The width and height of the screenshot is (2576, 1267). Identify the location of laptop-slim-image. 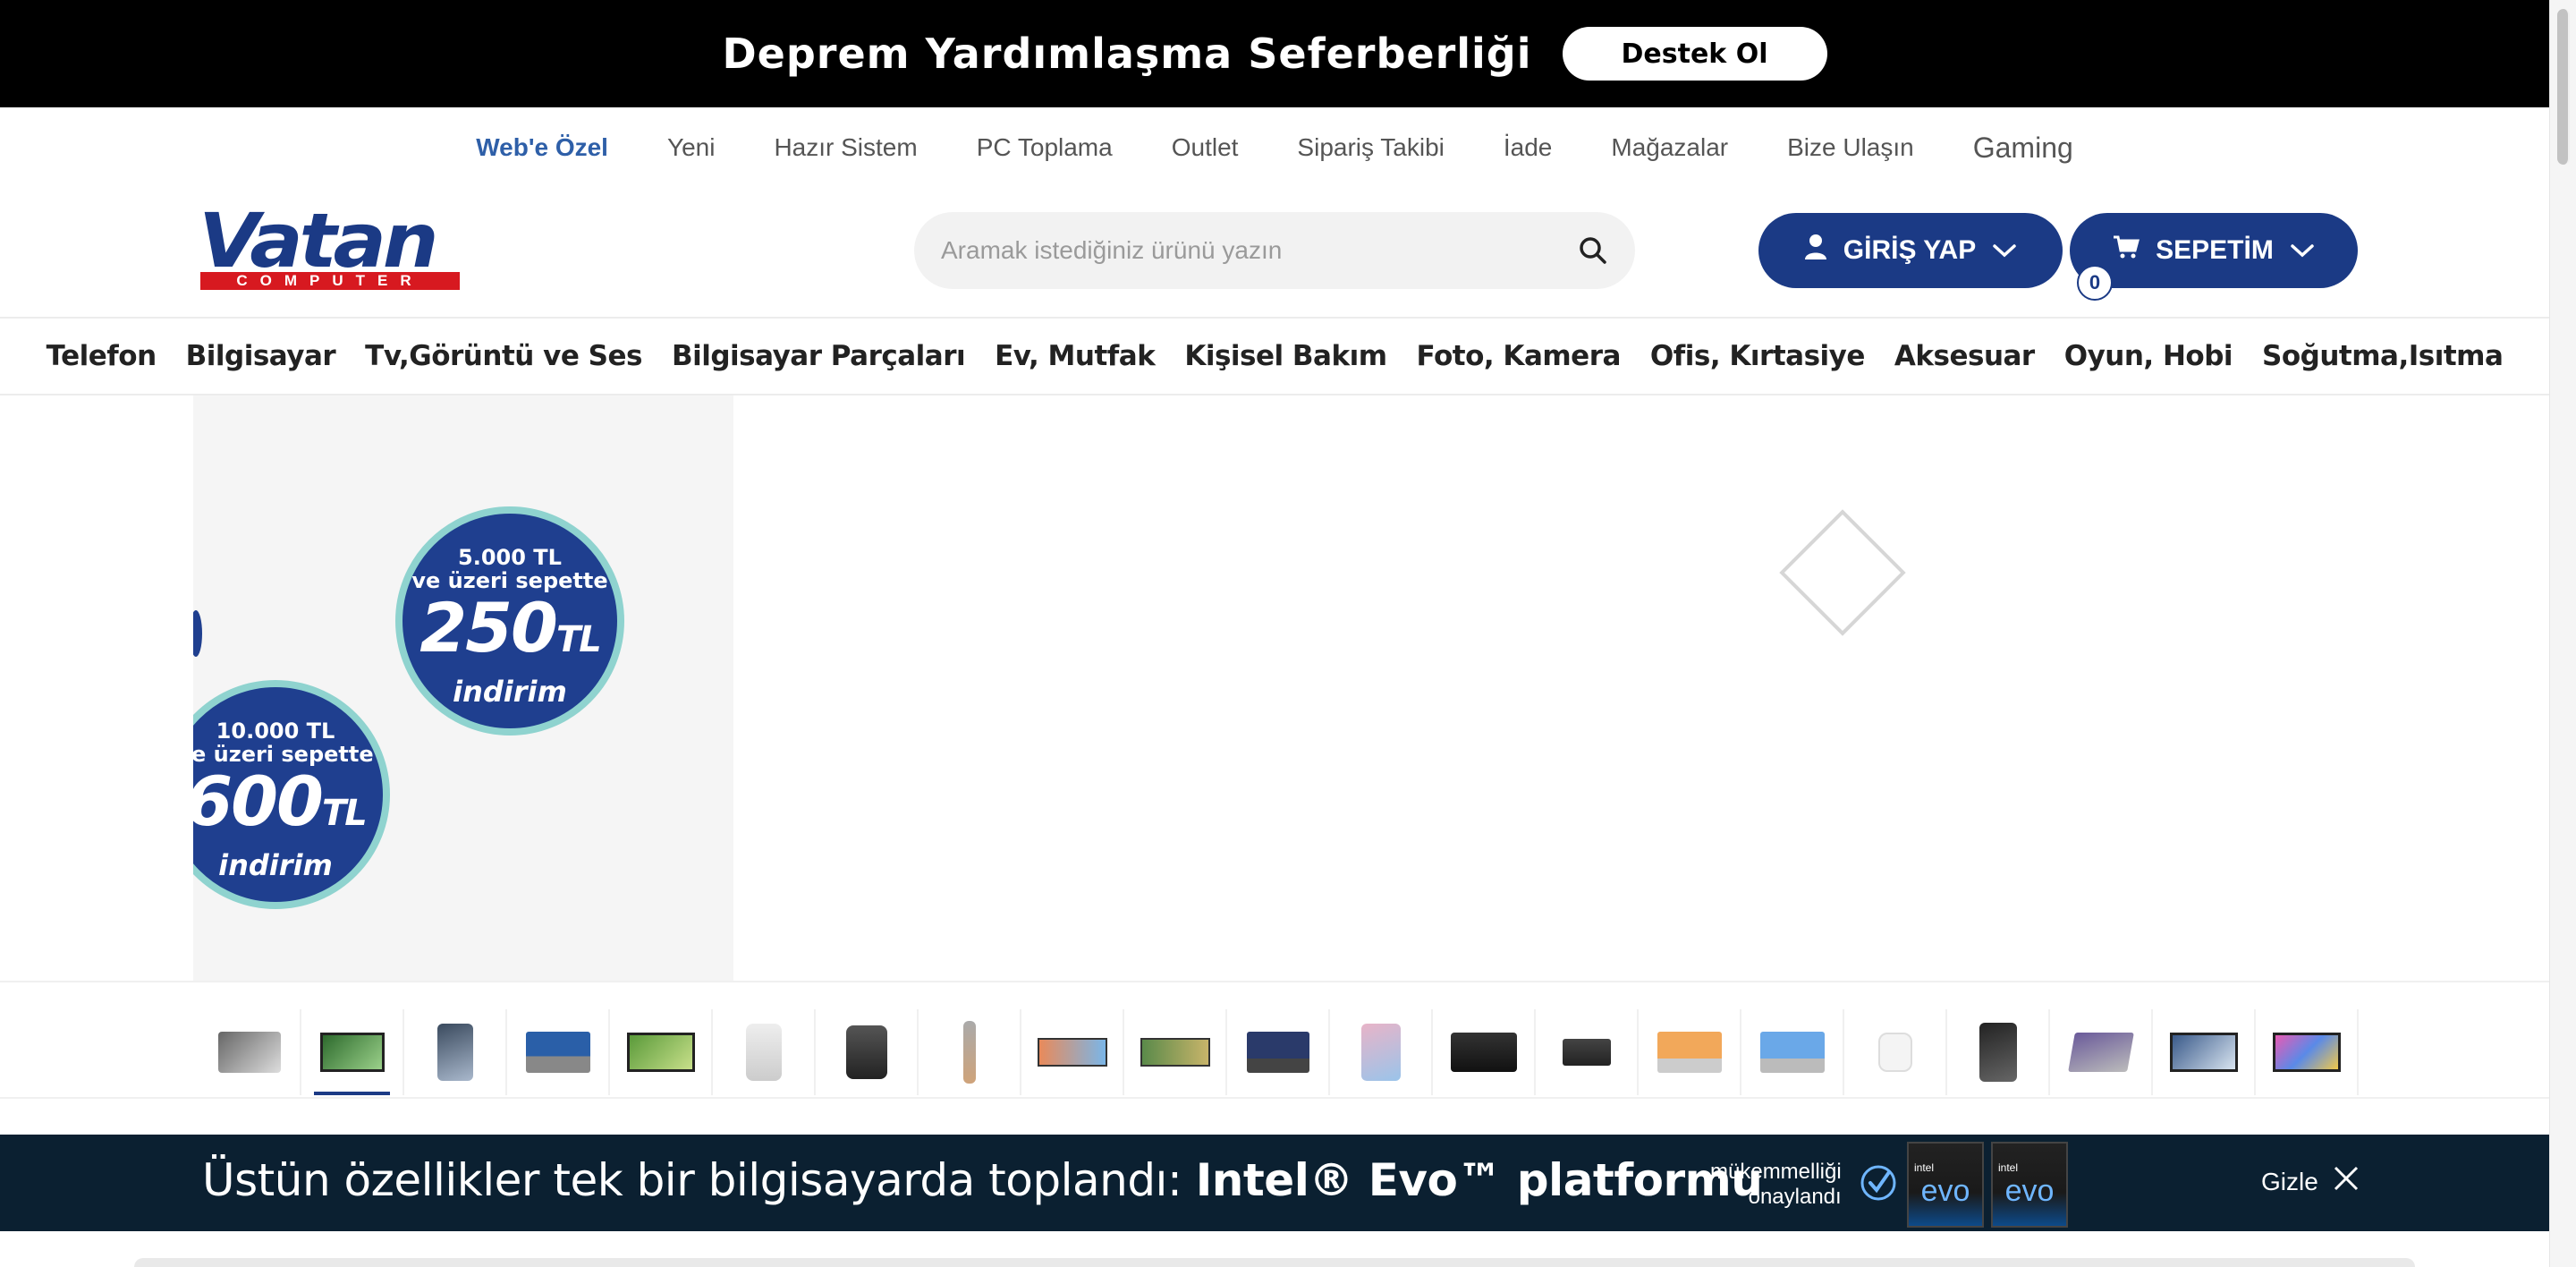
(2100, 1052).